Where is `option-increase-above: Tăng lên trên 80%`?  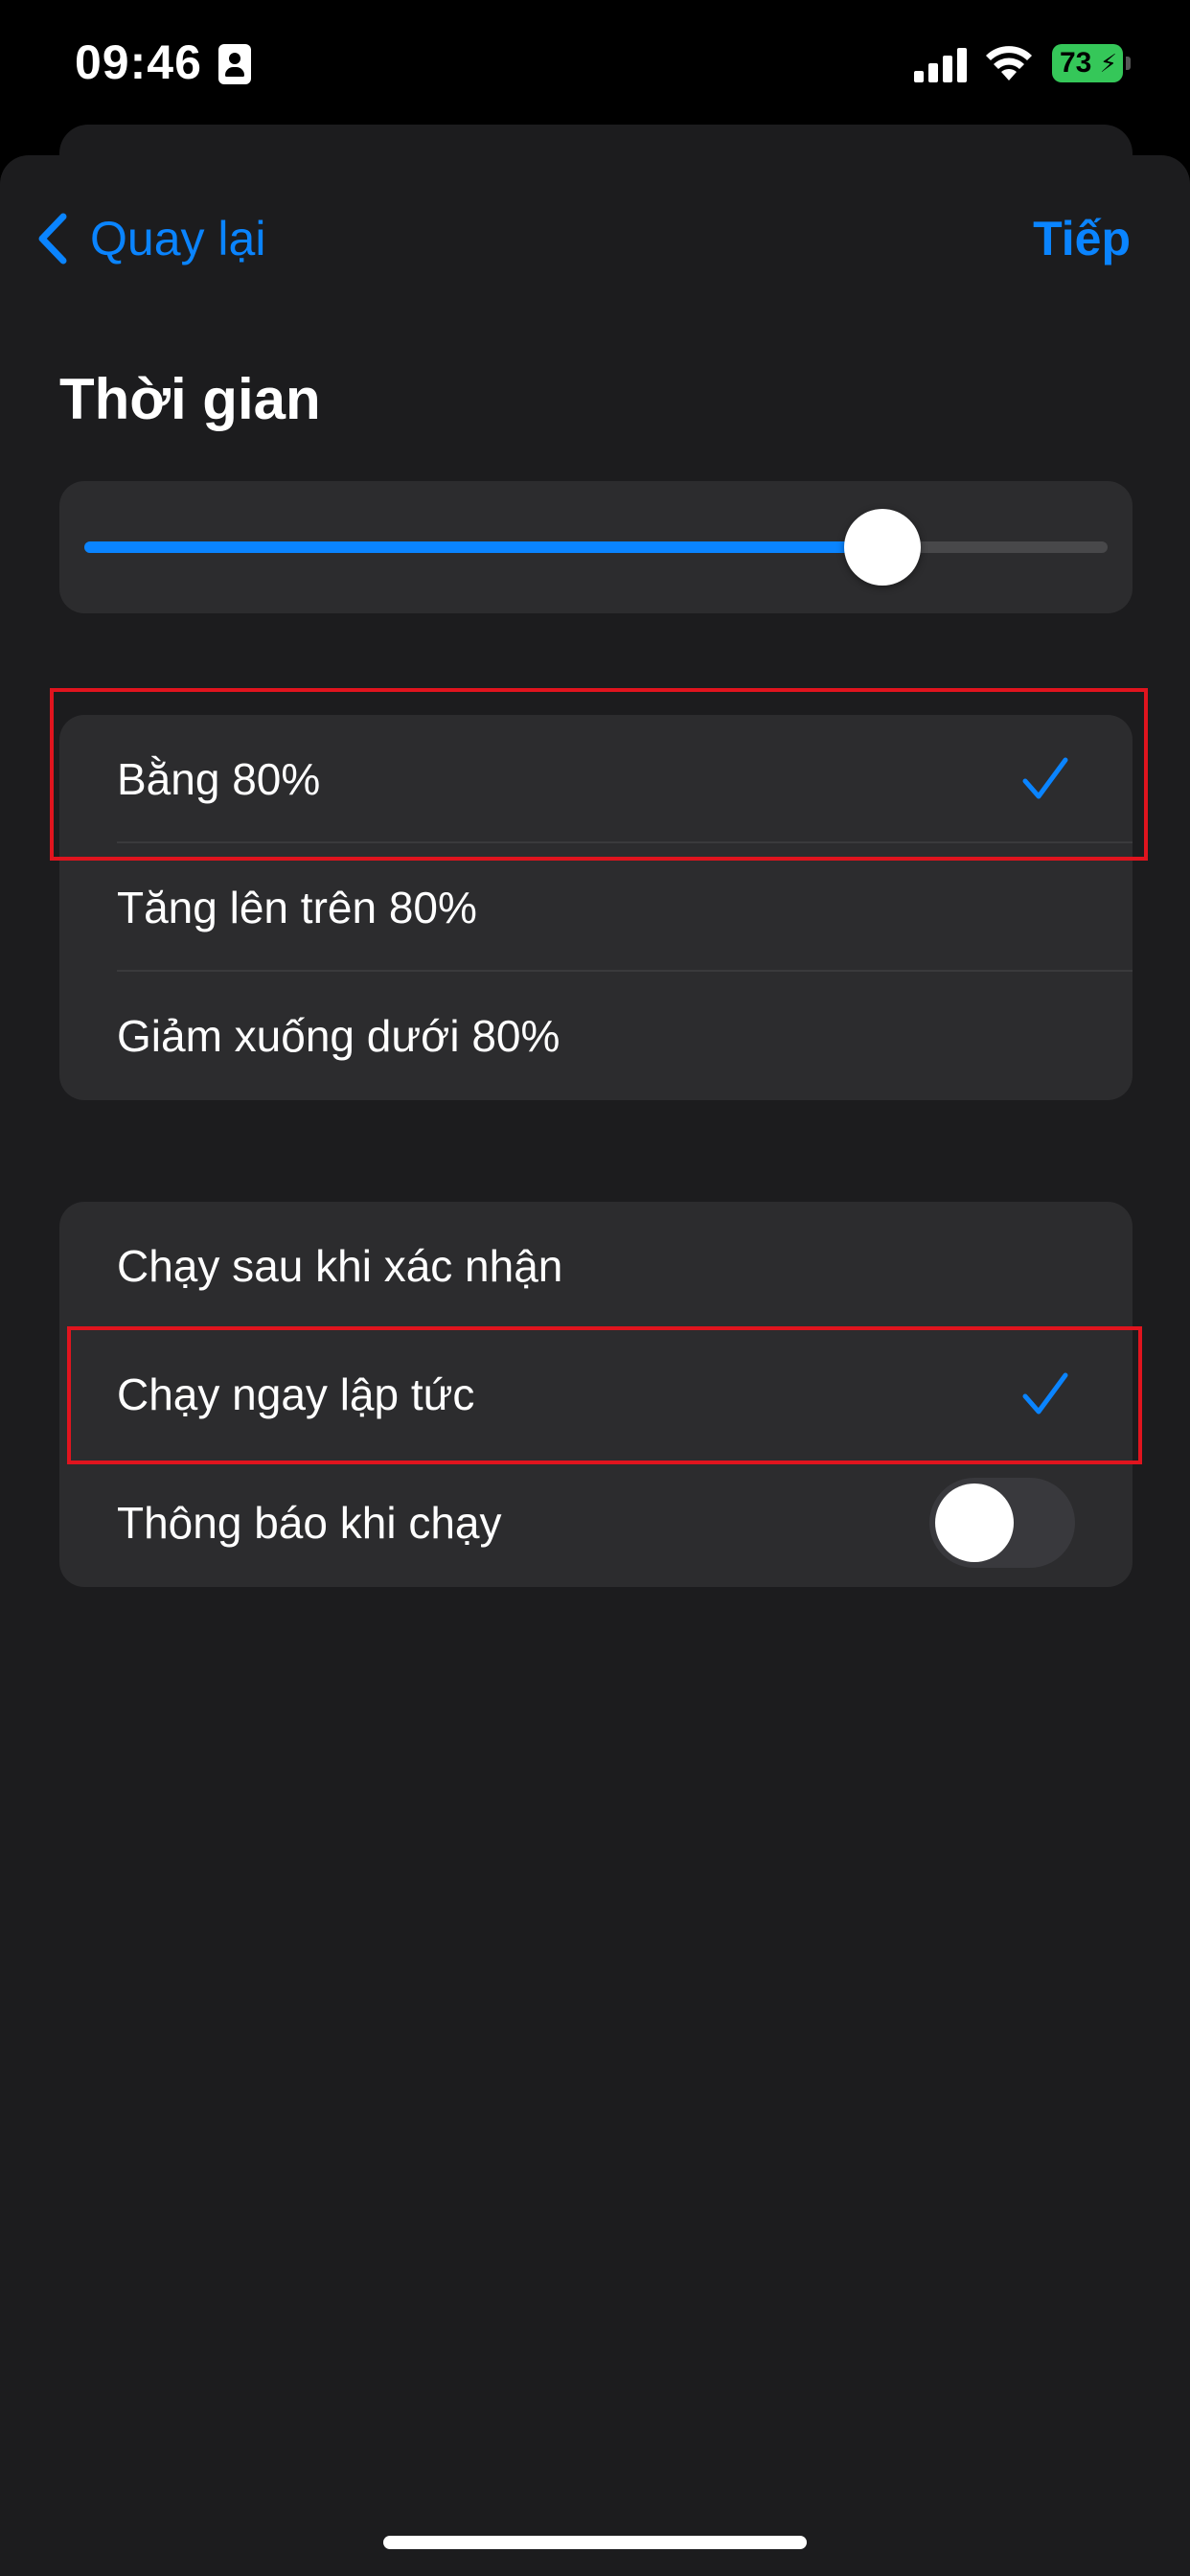
option-increase-above: Tăng lên trên 80% is located at coordinates (596, 907).